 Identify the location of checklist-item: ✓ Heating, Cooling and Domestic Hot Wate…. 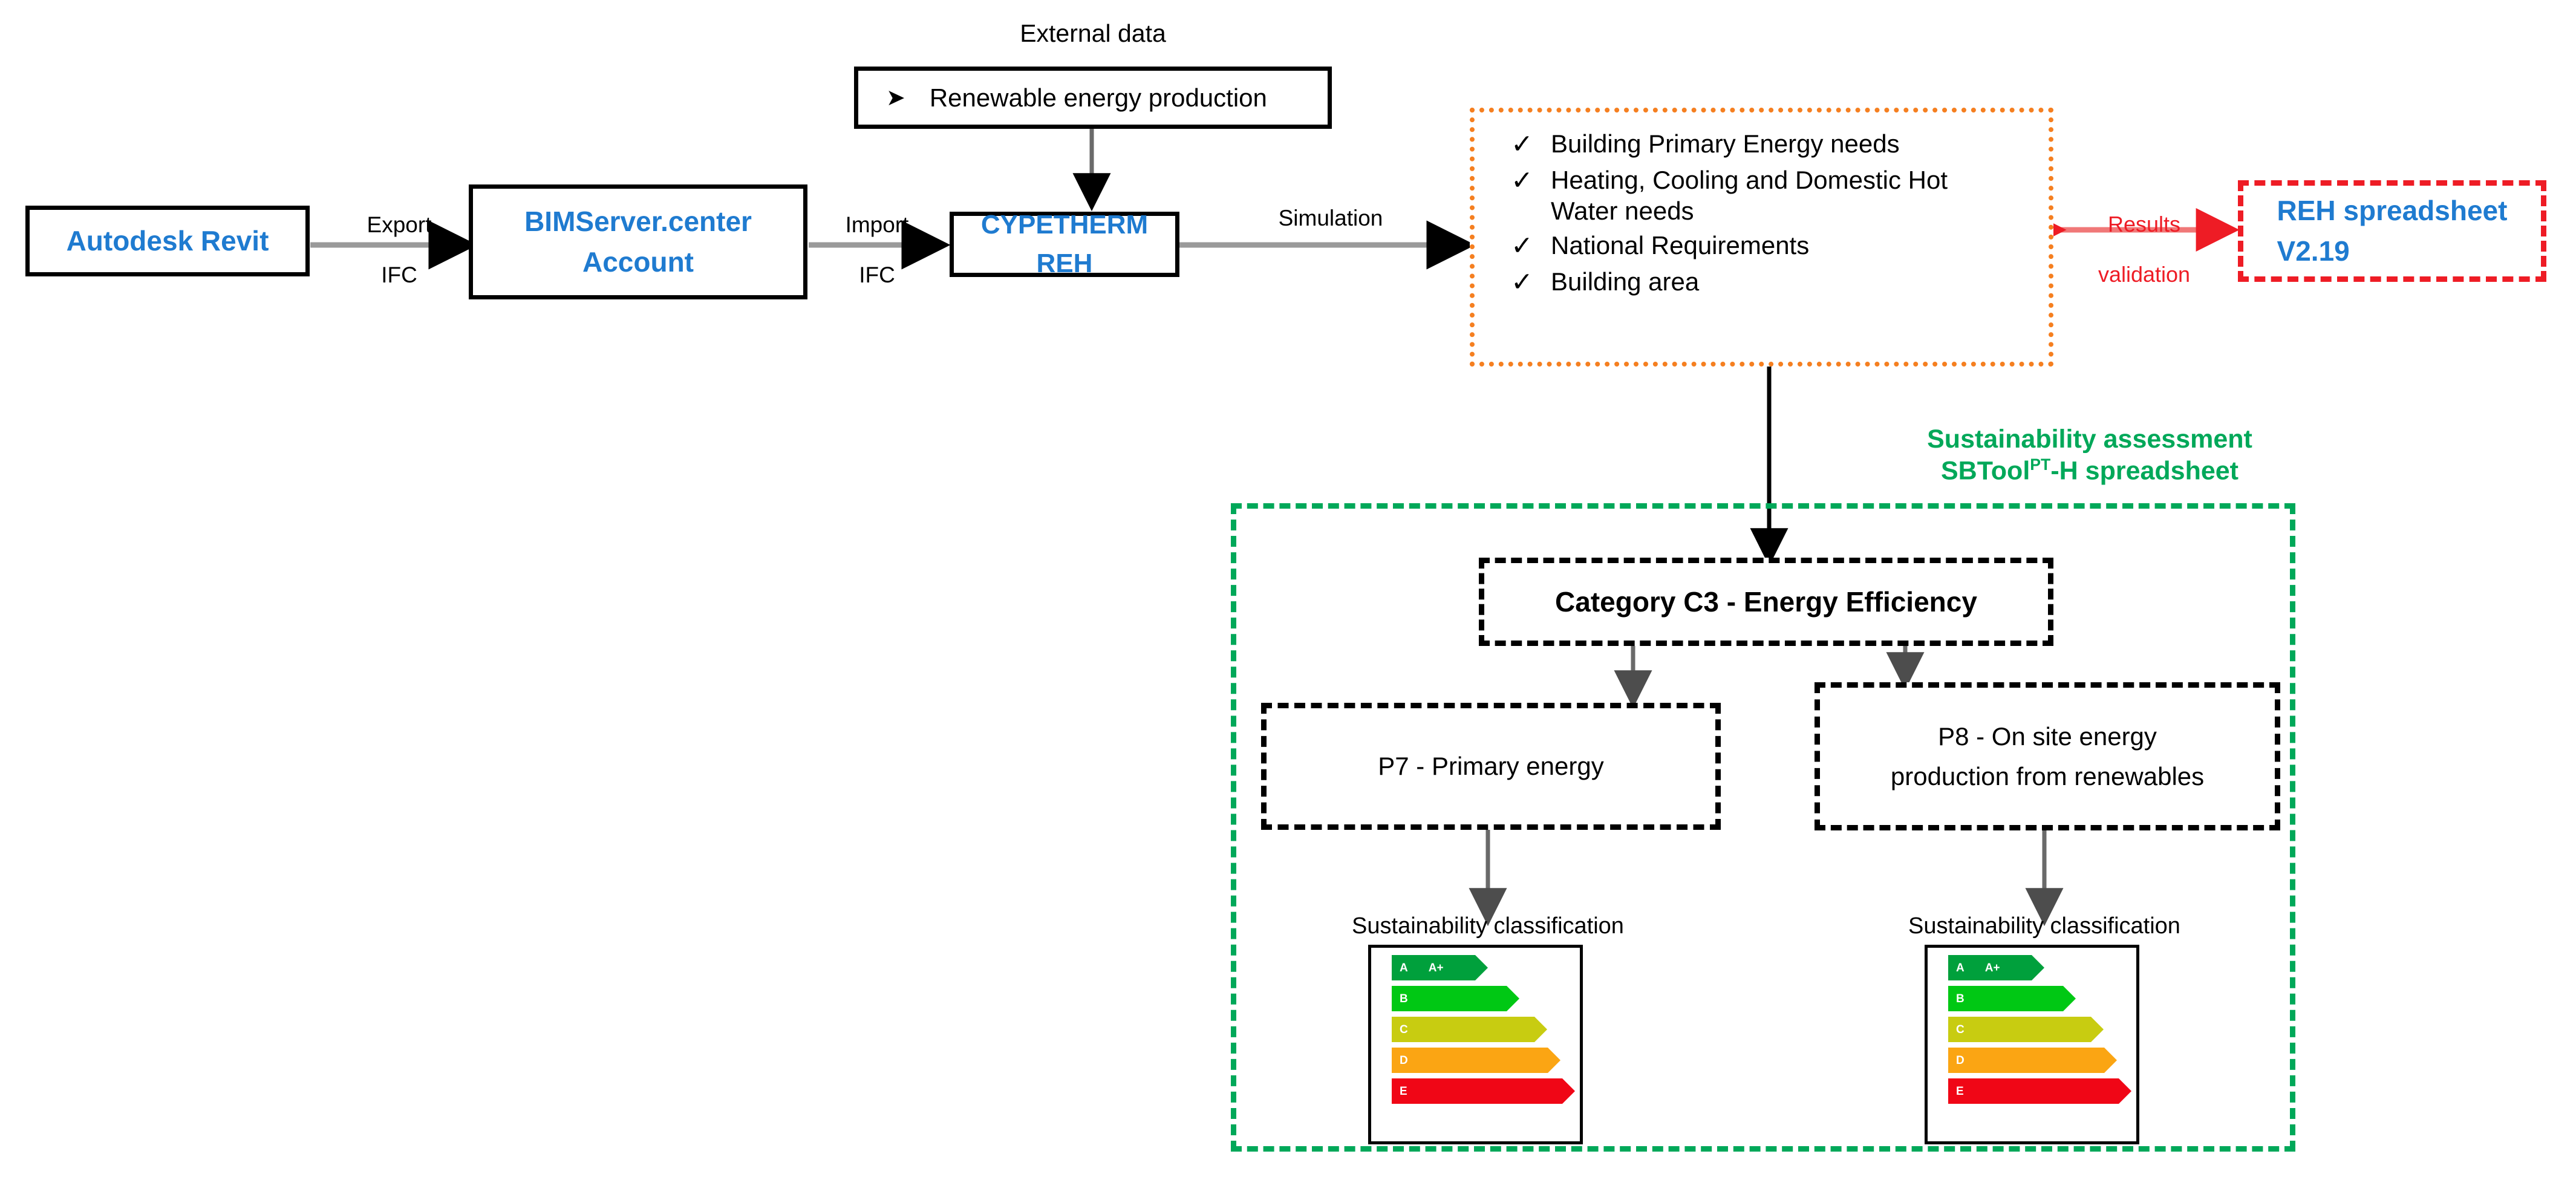
(1774, 196).